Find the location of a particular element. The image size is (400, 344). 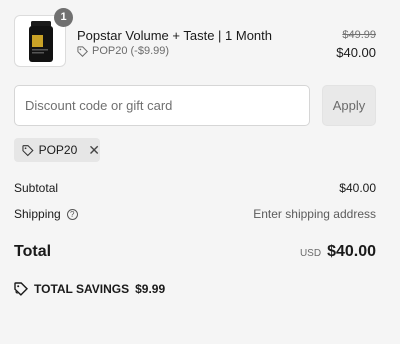

discounted-price: $40.00 is located at coordinates (356, 52).